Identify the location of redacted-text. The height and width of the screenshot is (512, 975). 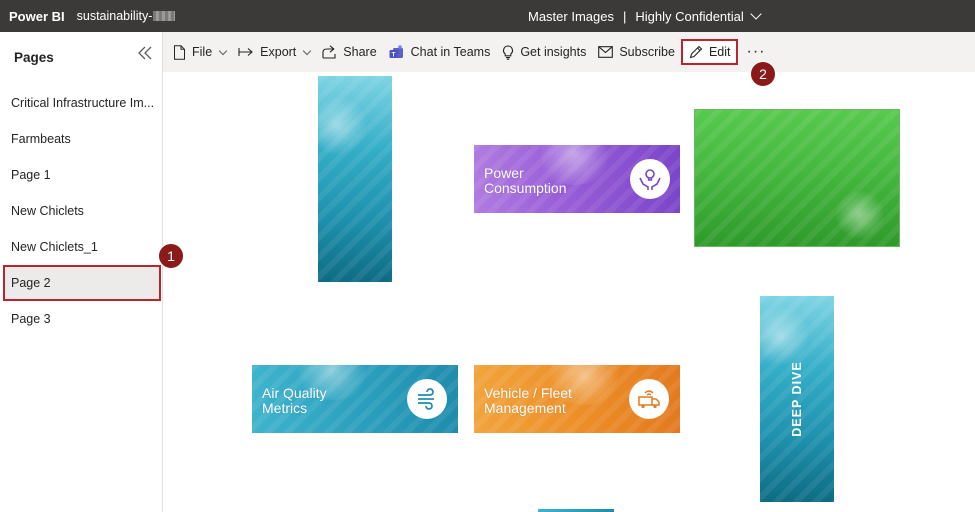
(164, 16).